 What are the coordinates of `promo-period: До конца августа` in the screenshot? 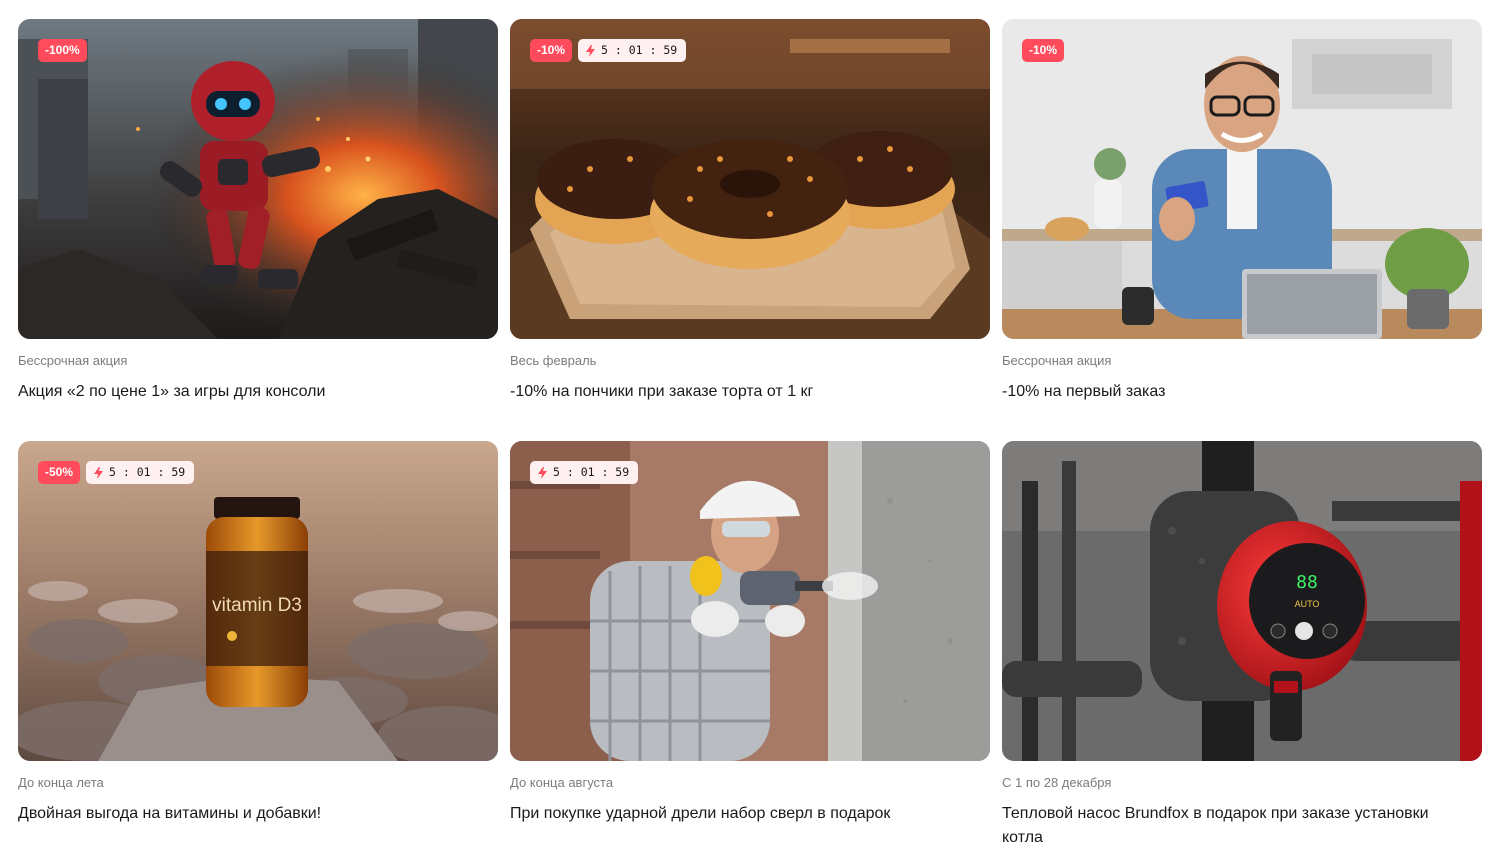 It's located at (562, 782).